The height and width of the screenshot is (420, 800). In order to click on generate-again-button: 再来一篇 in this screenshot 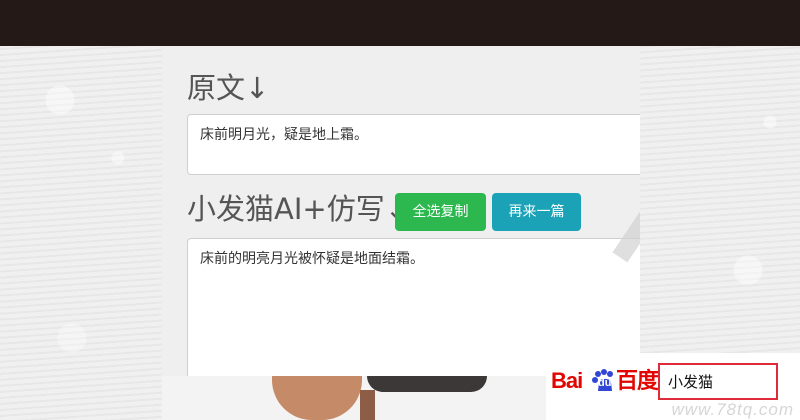, I will do `click(536, 212)`.